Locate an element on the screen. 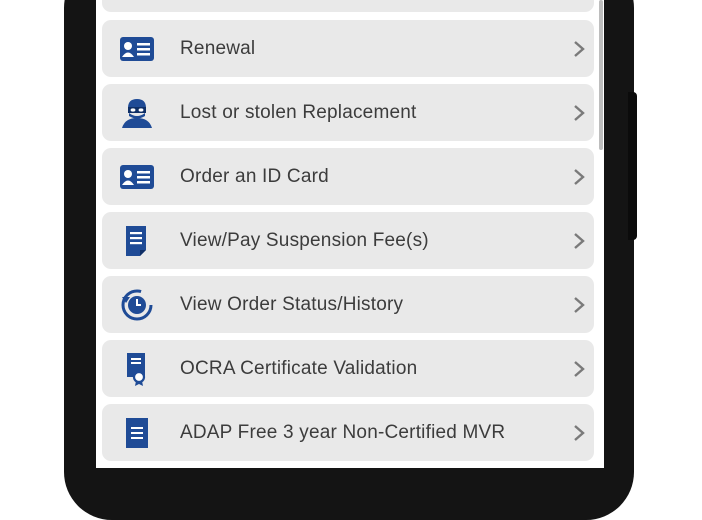  menu-item-label: Lost or stolen Replacement is located at coordinates (298, 112).